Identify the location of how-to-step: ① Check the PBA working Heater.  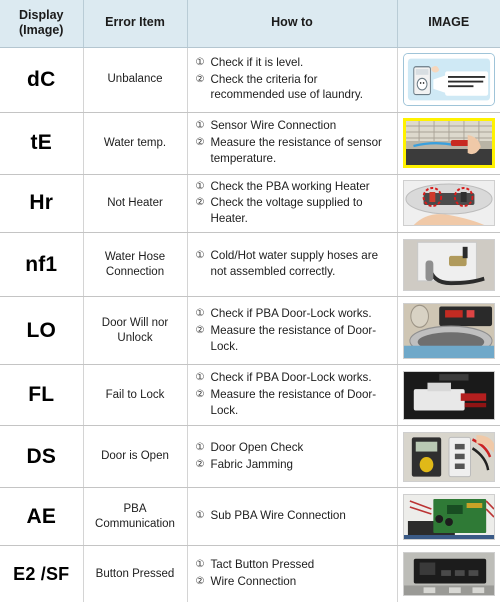
(293, 187).